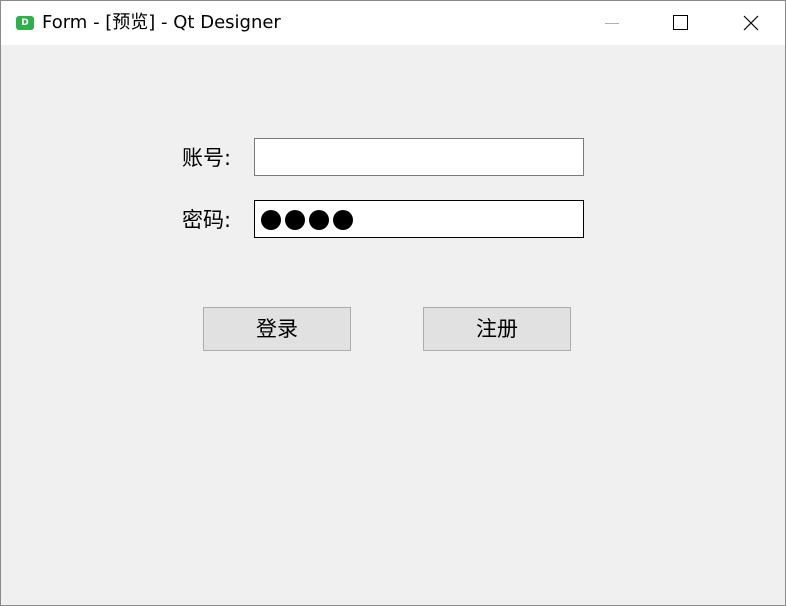 The height and width of the screenshot is (606, 786). What do you see at coordinates (393, 23) in the screenshot?
I see `title-bar: D Form - [预览] - Qt Designer` at bounding box center [393, 23].